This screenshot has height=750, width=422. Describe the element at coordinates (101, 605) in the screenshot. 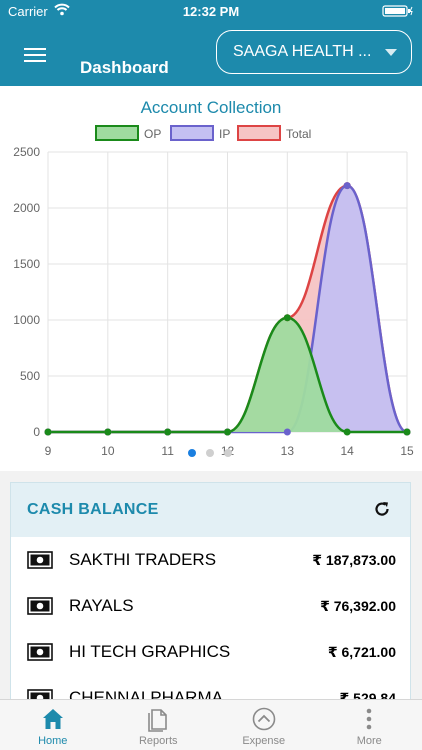

I see `account-name: RAYALS` at that location.